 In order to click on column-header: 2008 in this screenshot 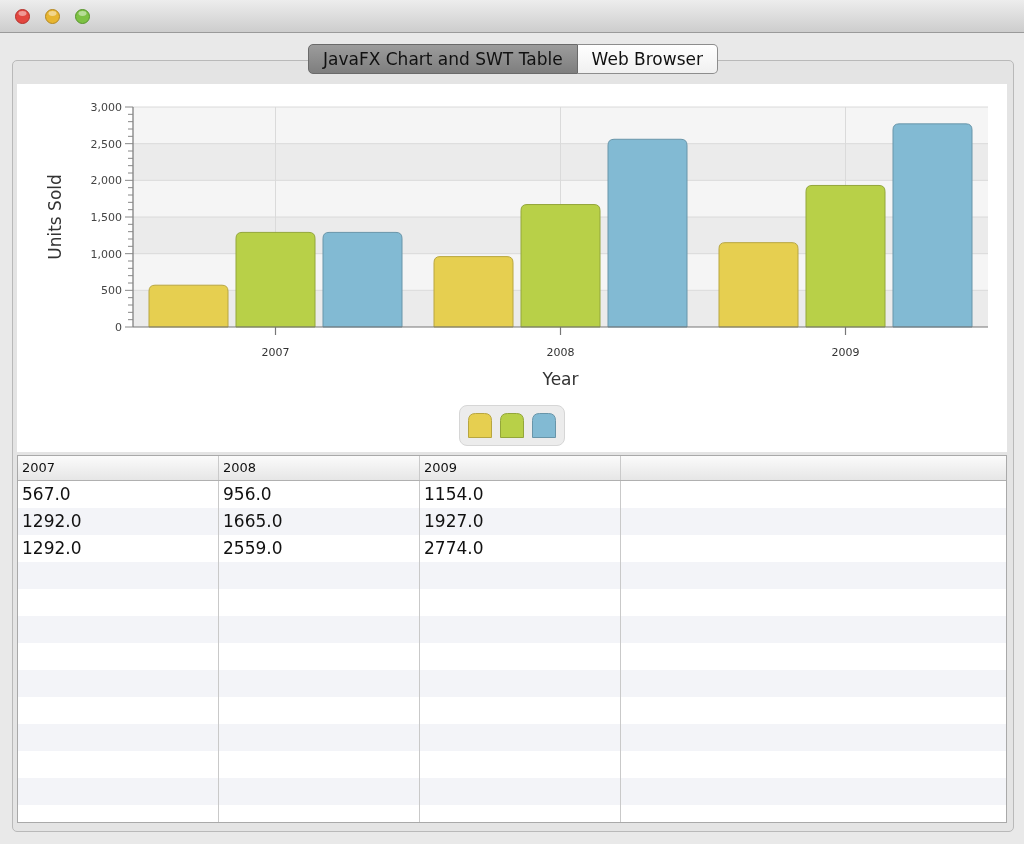, I will do `click(319, 468)`.